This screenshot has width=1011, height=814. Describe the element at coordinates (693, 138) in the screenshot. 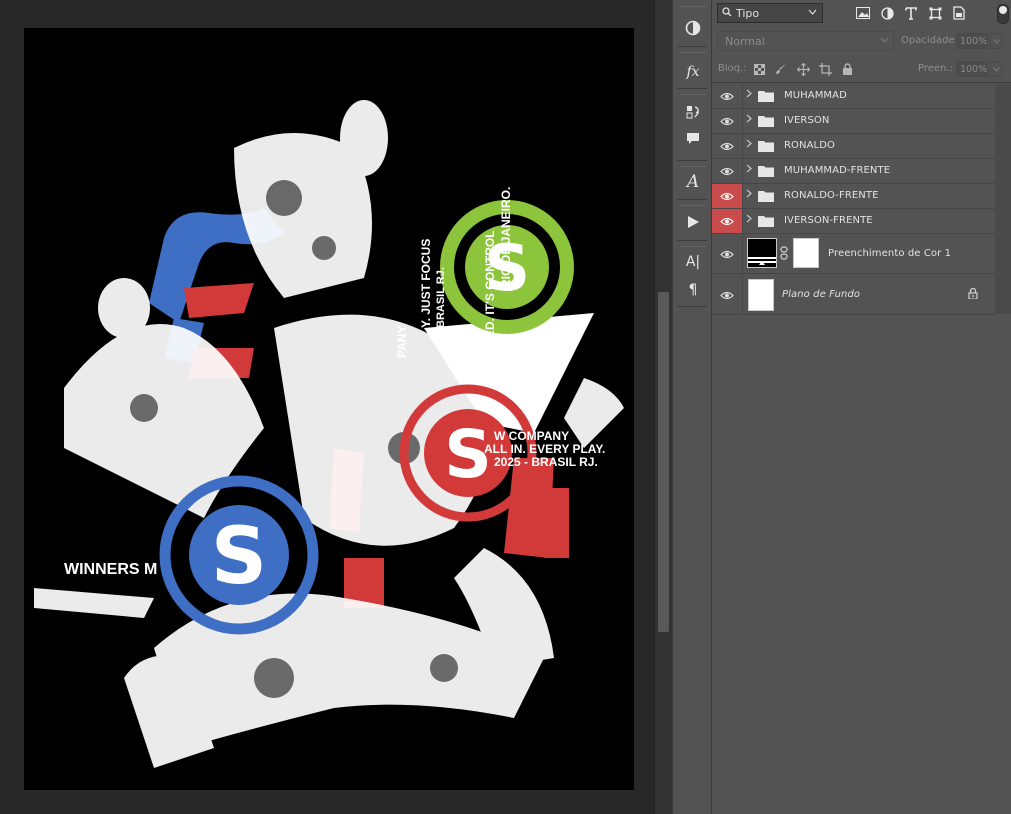

I see `comment-icon` at that location.